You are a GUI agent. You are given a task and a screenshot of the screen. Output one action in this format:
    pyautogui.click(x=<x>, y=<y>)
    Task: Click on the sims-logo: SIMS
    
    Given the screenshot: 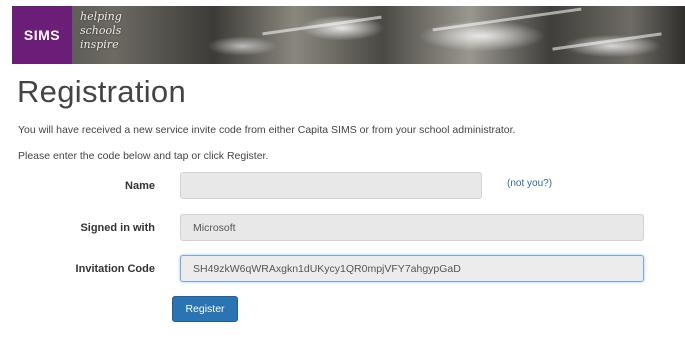 What is the action you would take?
    pyautogui.click(x=42, y=35)
    